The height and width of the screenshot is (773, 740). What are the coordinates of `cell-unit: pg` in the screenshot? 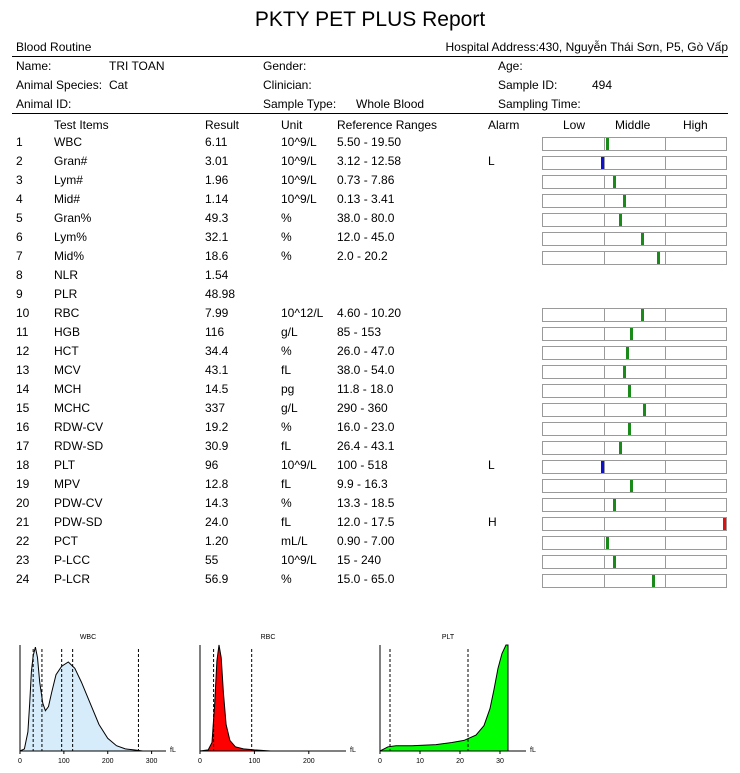 It's located at (288, 389).